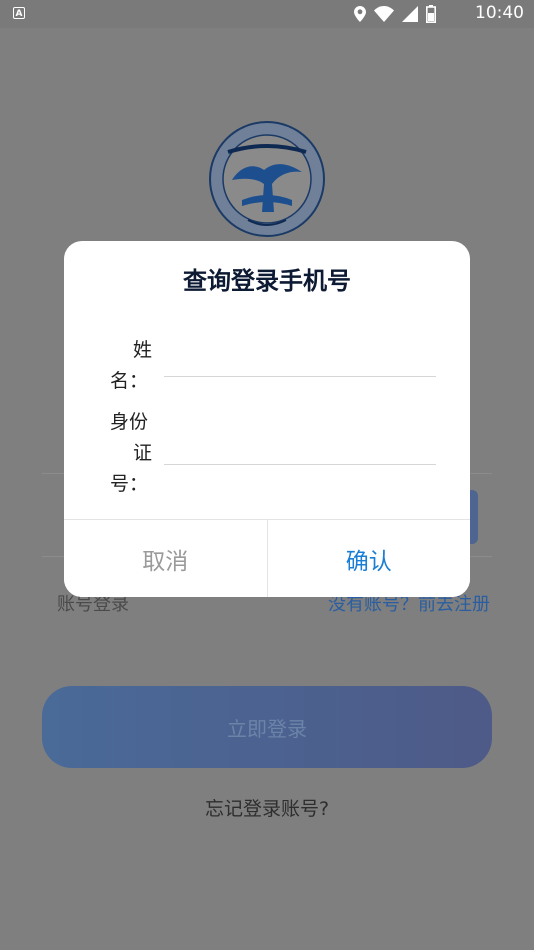 The height and width of the screenshot is (950, 534). Describe the element at coordinates (267, 281) in the screenshot. I see `dialog-title: 查询登录手机号` at that location.